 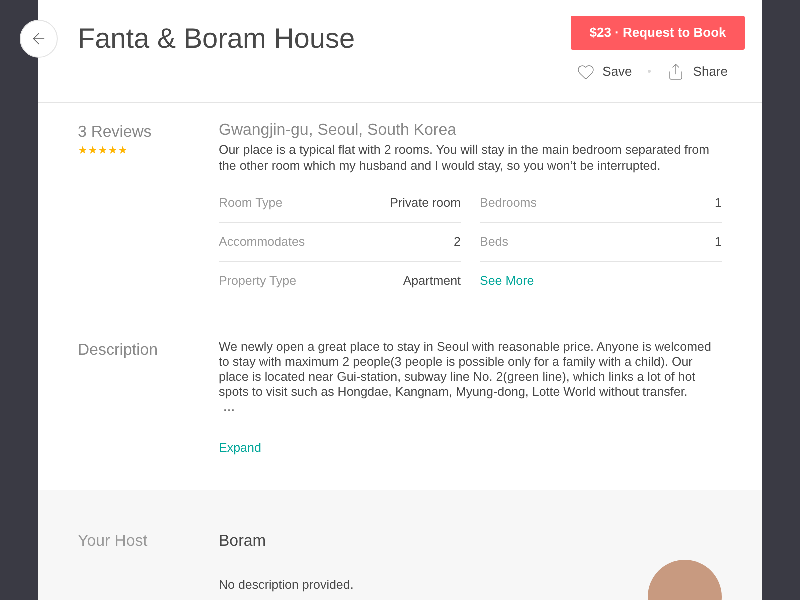 What do you see at coordinates (465, 158) in the screenshot?
I see `summary-text: Our place is a typical flat with 2 rooms. You will stay in the main bedroom separated from the other room which my husband and I would stay, so you won’t be interrupted.` at bounding box center [465, 158].